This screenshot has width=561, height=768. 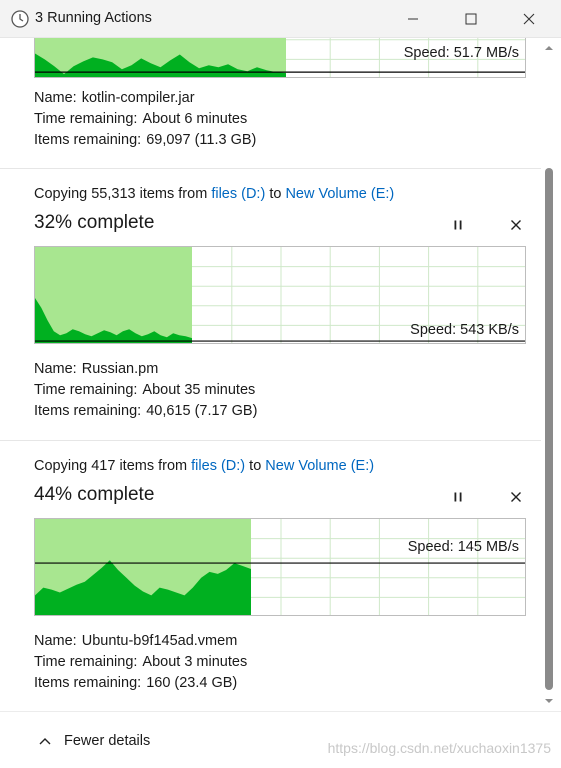 I want to click on clock-icon, so click(x=20, y=19).